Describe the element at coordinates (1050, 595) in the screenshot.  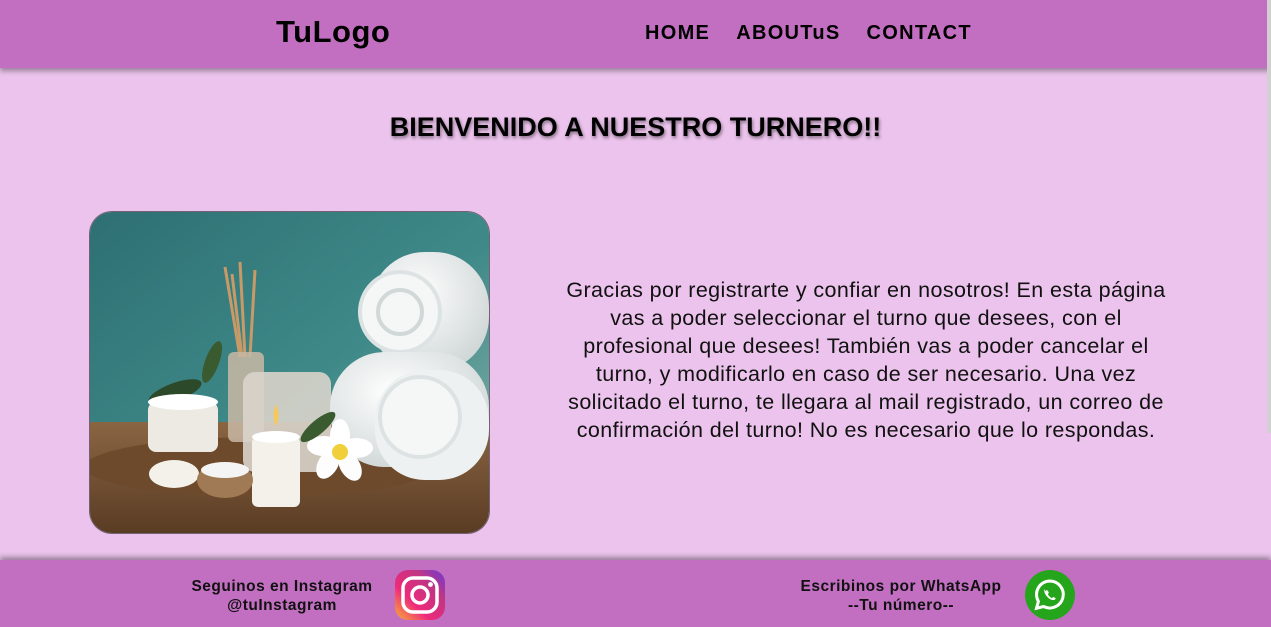
I see `whatsapp-icon` at that location.